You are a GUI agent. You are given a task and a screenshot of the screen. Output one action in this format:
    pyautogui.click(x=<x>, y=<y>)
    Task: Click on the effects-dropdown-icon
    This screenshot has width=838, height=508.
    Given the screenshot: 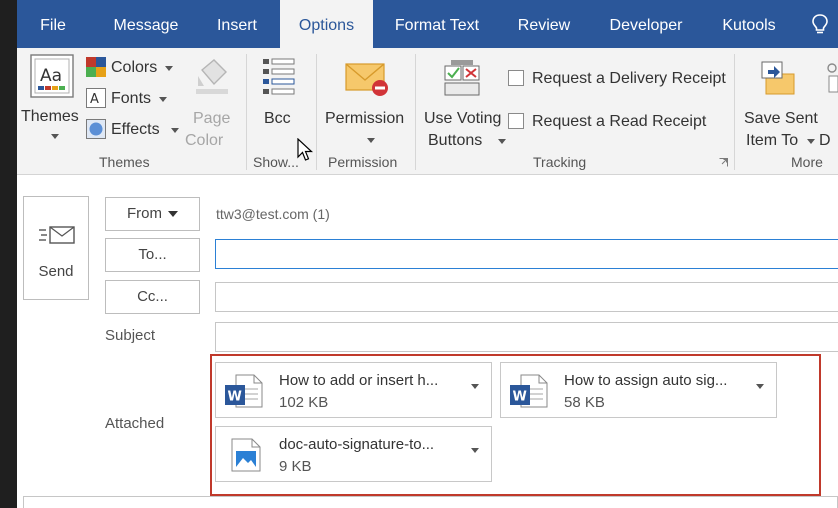 What is the action you would take?
    pyautogui.click(x=175, y=130)
    